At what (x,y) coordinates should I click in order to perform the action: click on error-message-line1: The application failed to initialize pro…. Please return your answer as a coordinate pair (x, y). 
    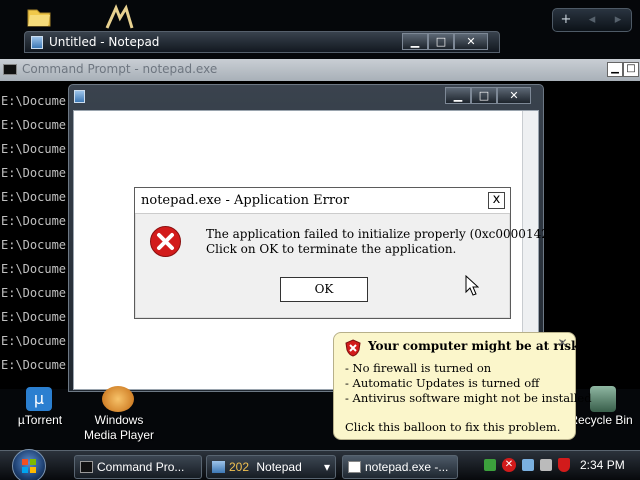
    Looking at the image, I should click on (382, 234).